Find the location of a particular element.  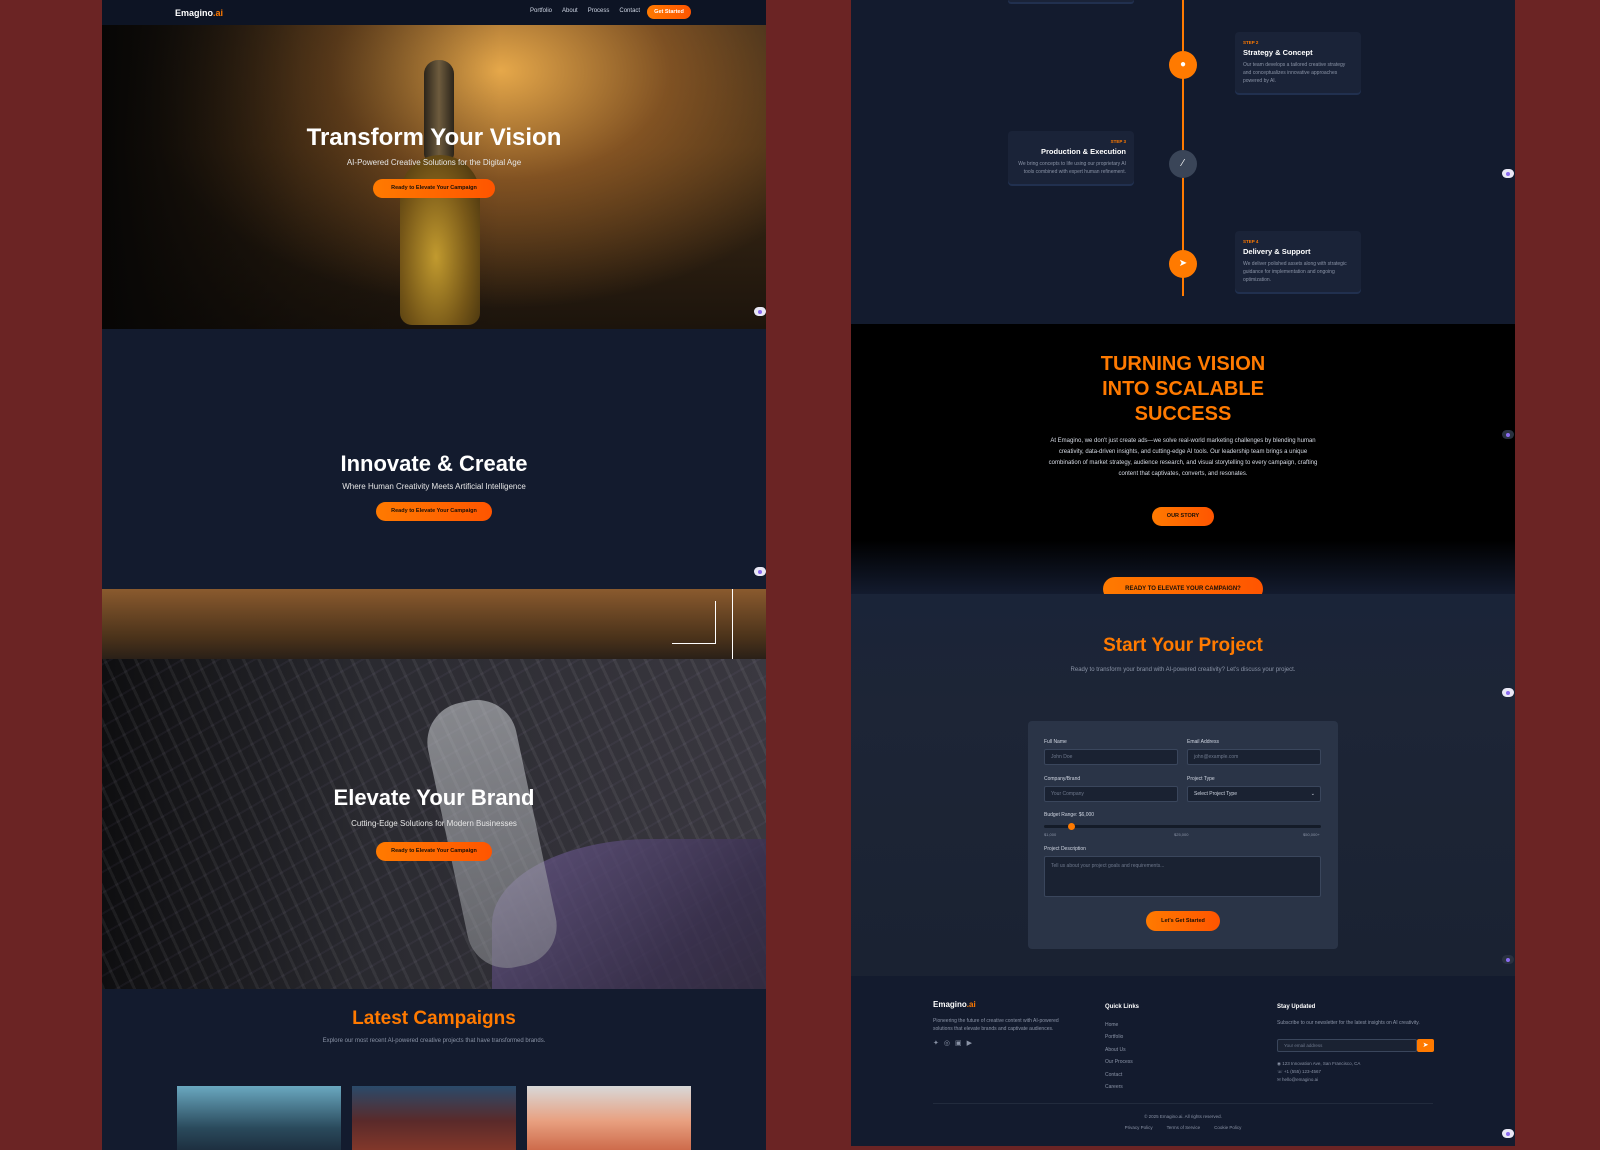

quick-links-title: Quick Links is located at coordinates (1122, 1007).